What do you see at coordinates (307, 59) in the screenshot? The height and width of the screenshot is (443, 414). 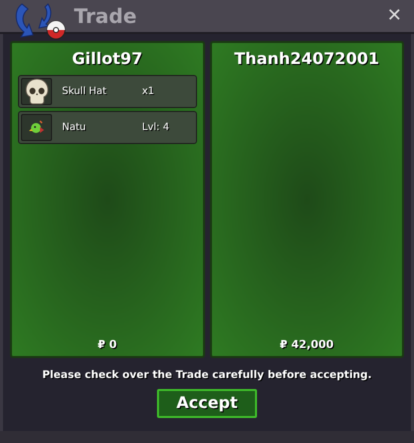 I see `player-name: Thanh24072001` at bounding box center [307, 59].